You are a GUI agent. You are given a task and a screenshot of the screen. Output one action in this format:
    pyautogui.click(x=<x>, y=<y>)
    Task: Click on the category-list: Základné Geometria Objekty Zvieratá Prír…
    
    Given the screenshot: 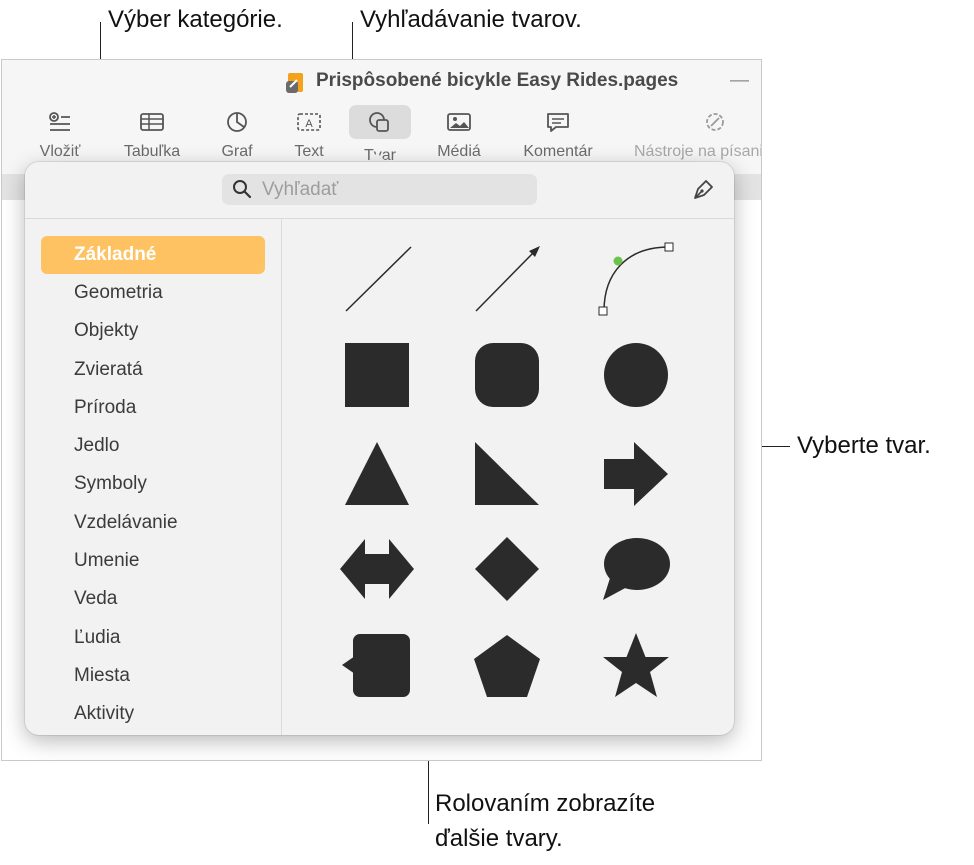 What is the action you would take?
    pyautogui.click(x=153, y=485)
    